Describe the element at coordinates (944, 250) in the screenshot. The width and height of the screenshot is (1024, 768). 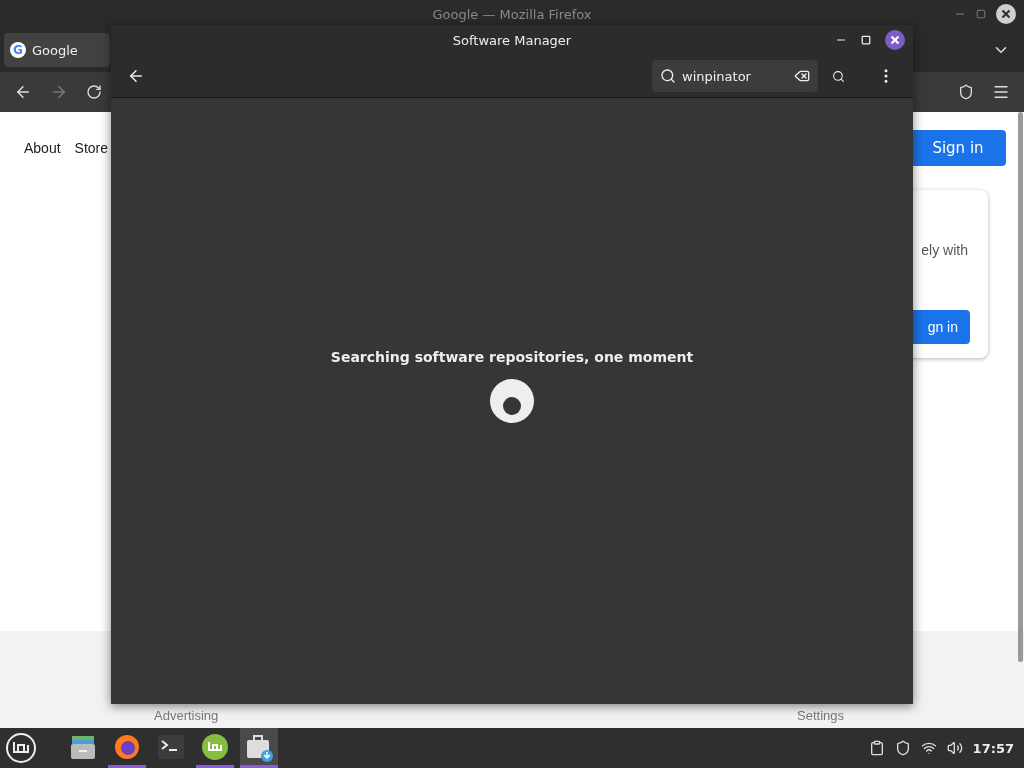
I see `card-text: ely with` at that location.